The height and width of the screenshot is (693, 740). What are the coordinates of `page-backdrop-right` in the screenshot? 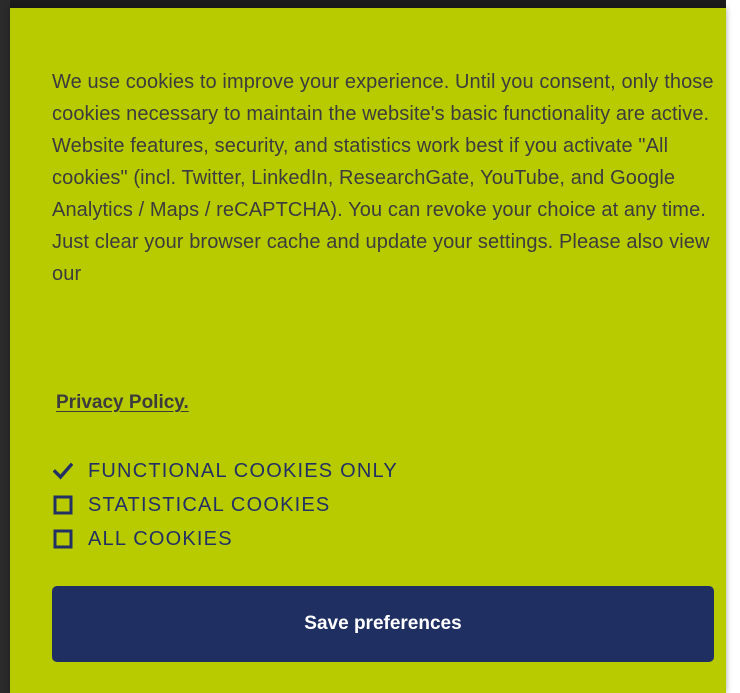 It's located at (733, 346).